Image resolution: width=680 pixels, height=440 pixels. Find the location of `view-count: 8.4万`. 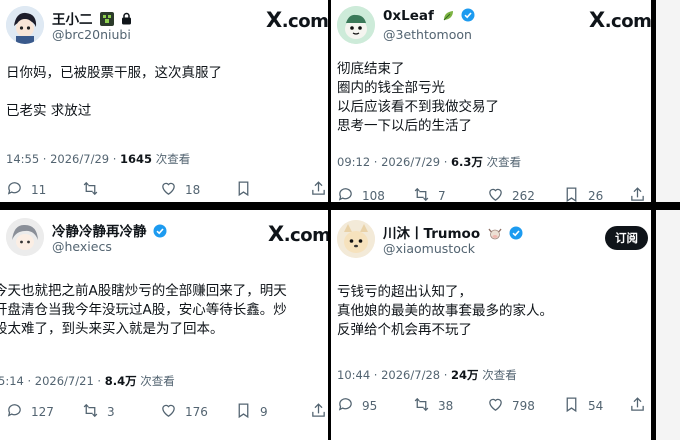

view-count: 8.4万 is located at coordinates (120, 381).